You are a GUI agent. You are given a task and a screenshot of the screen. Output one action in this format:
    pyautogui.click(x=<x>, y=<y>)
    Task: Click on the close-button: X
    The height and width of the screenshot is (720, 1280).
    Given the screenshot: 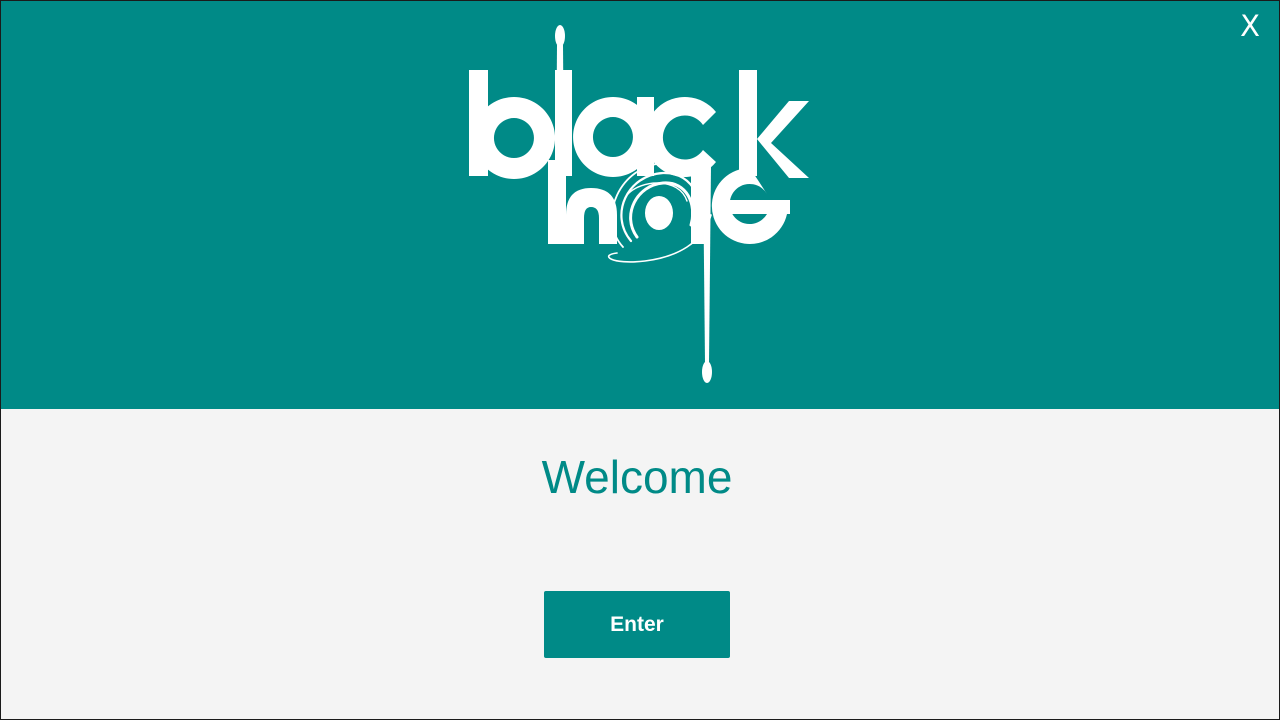 What is the action you would take?
    pyautogui.click(x=1250, y=26)
    